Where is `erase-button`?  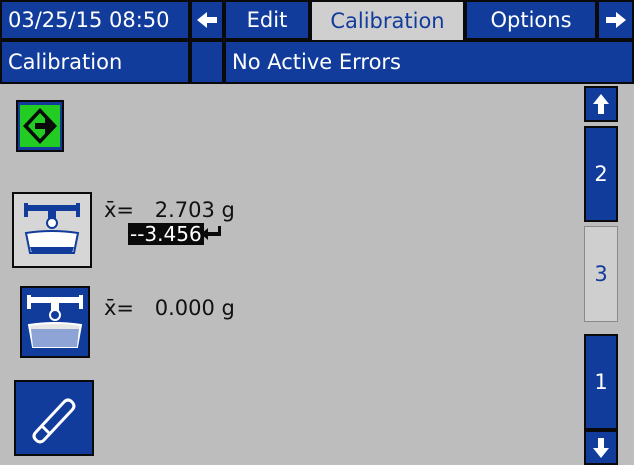 erase-button is located at coordinates (54, 418).